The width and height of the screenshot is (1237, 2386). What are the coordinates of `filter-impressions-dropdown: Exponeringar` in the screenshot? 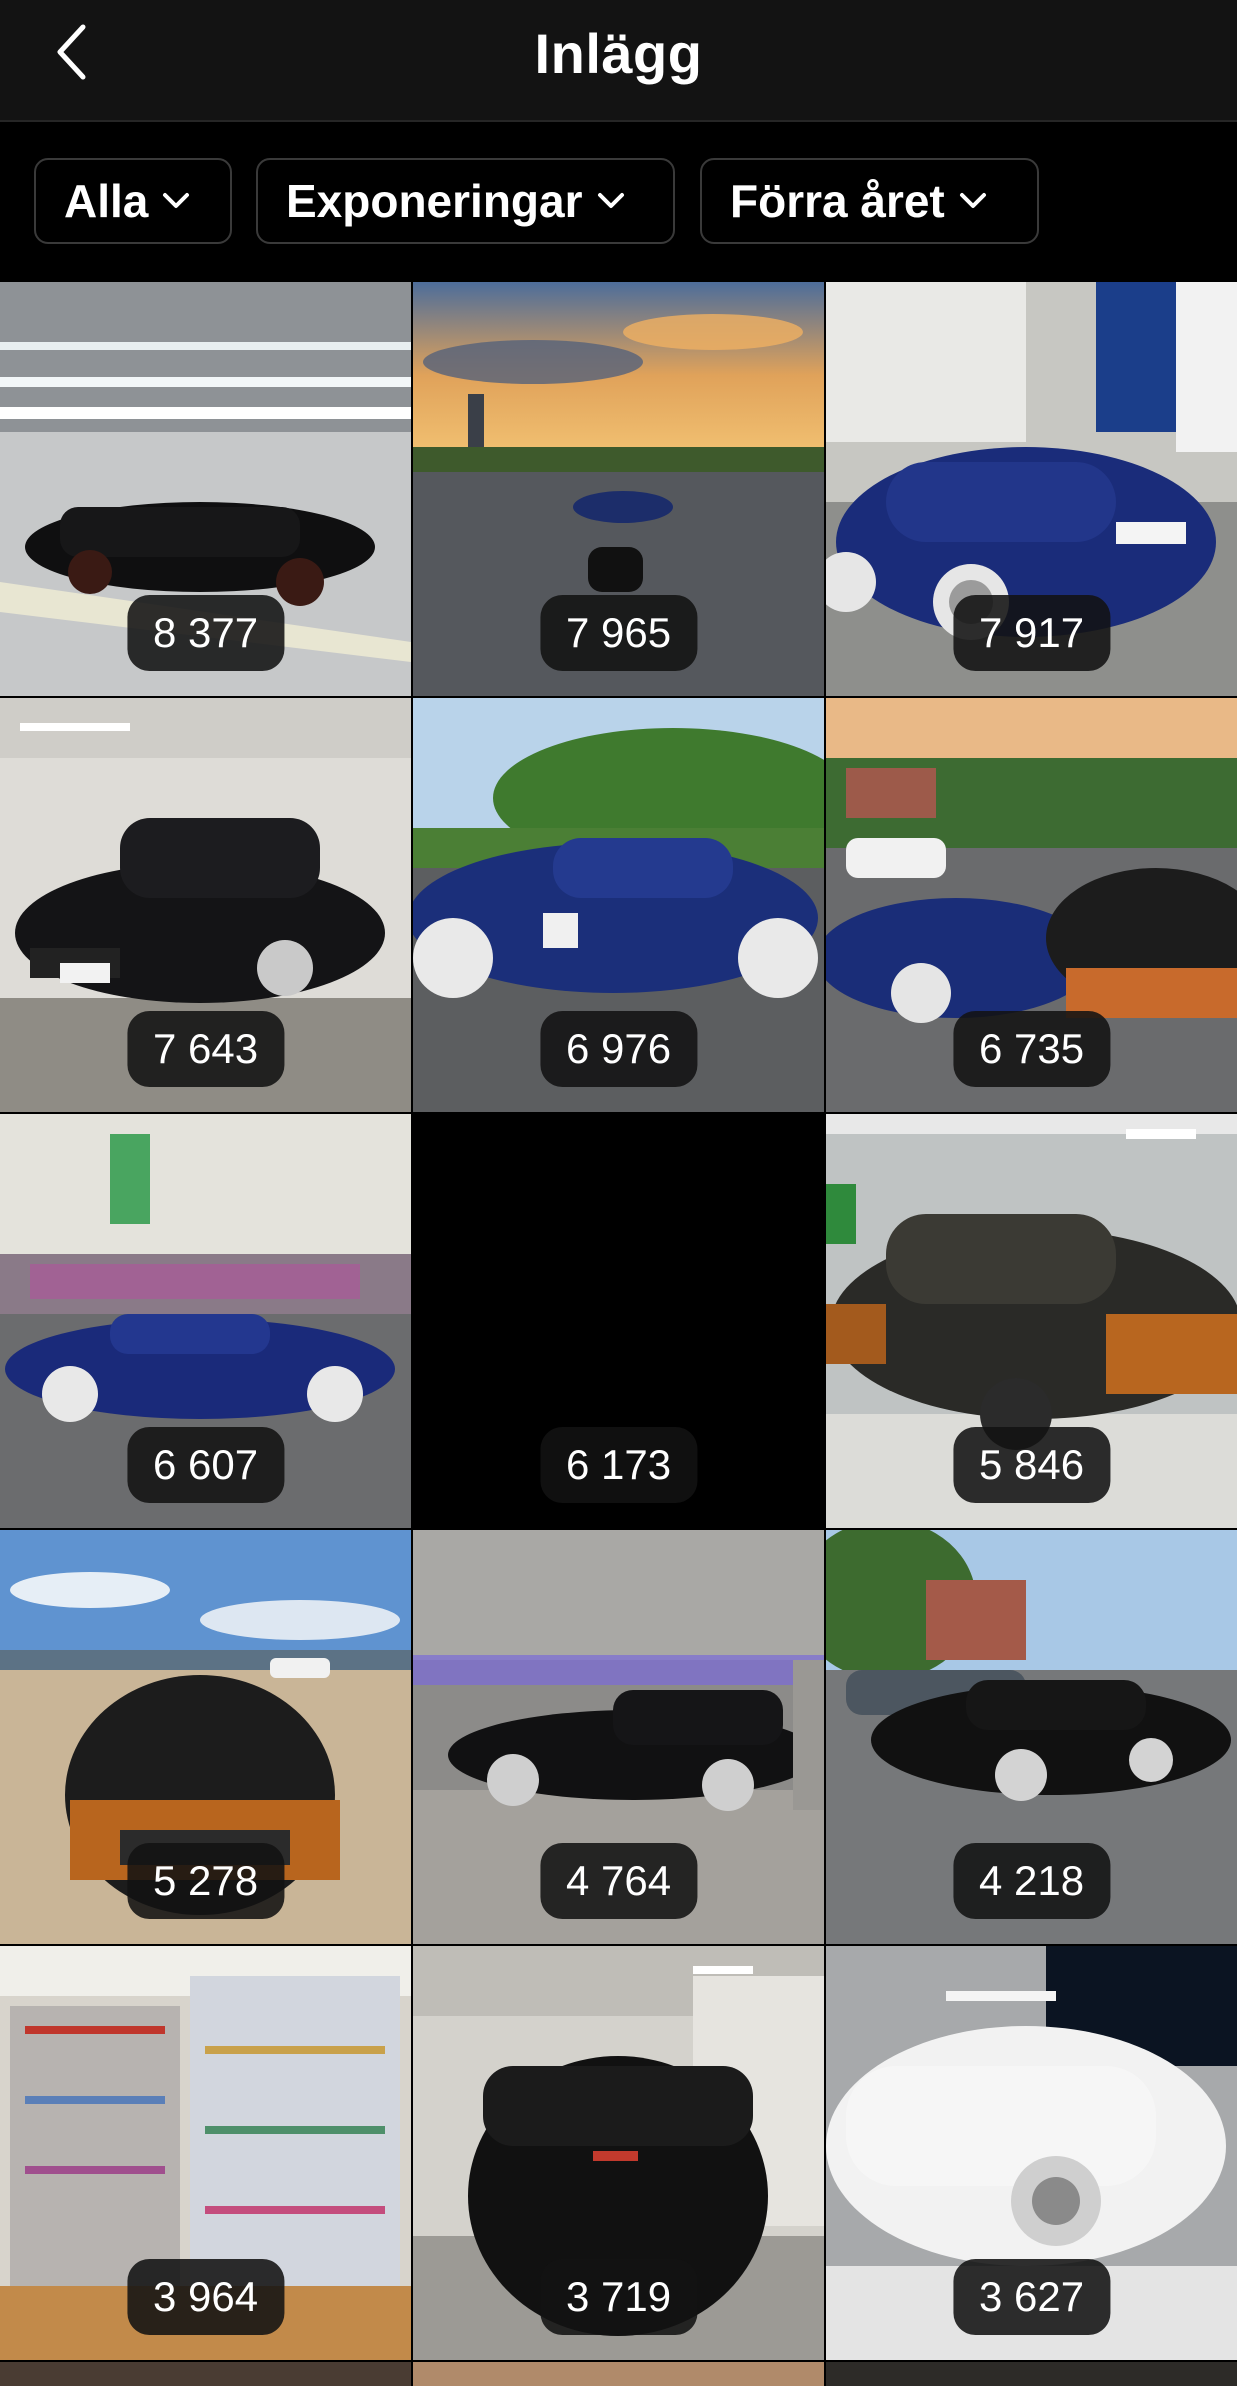 It's located at (465, 201).